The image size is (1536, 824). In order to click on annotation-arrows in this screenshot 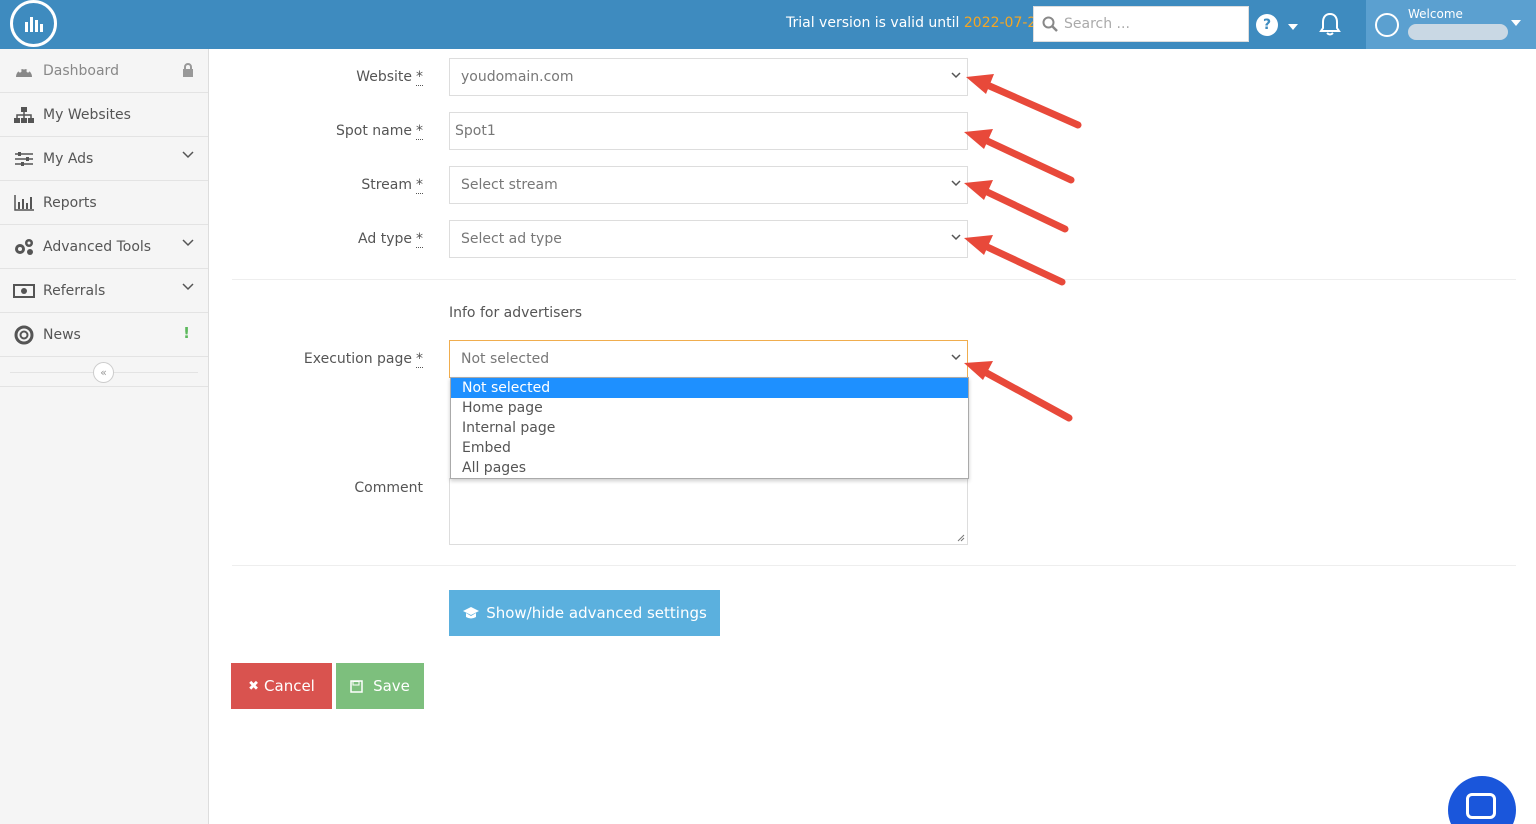, I will do `click(1023, 248)`.